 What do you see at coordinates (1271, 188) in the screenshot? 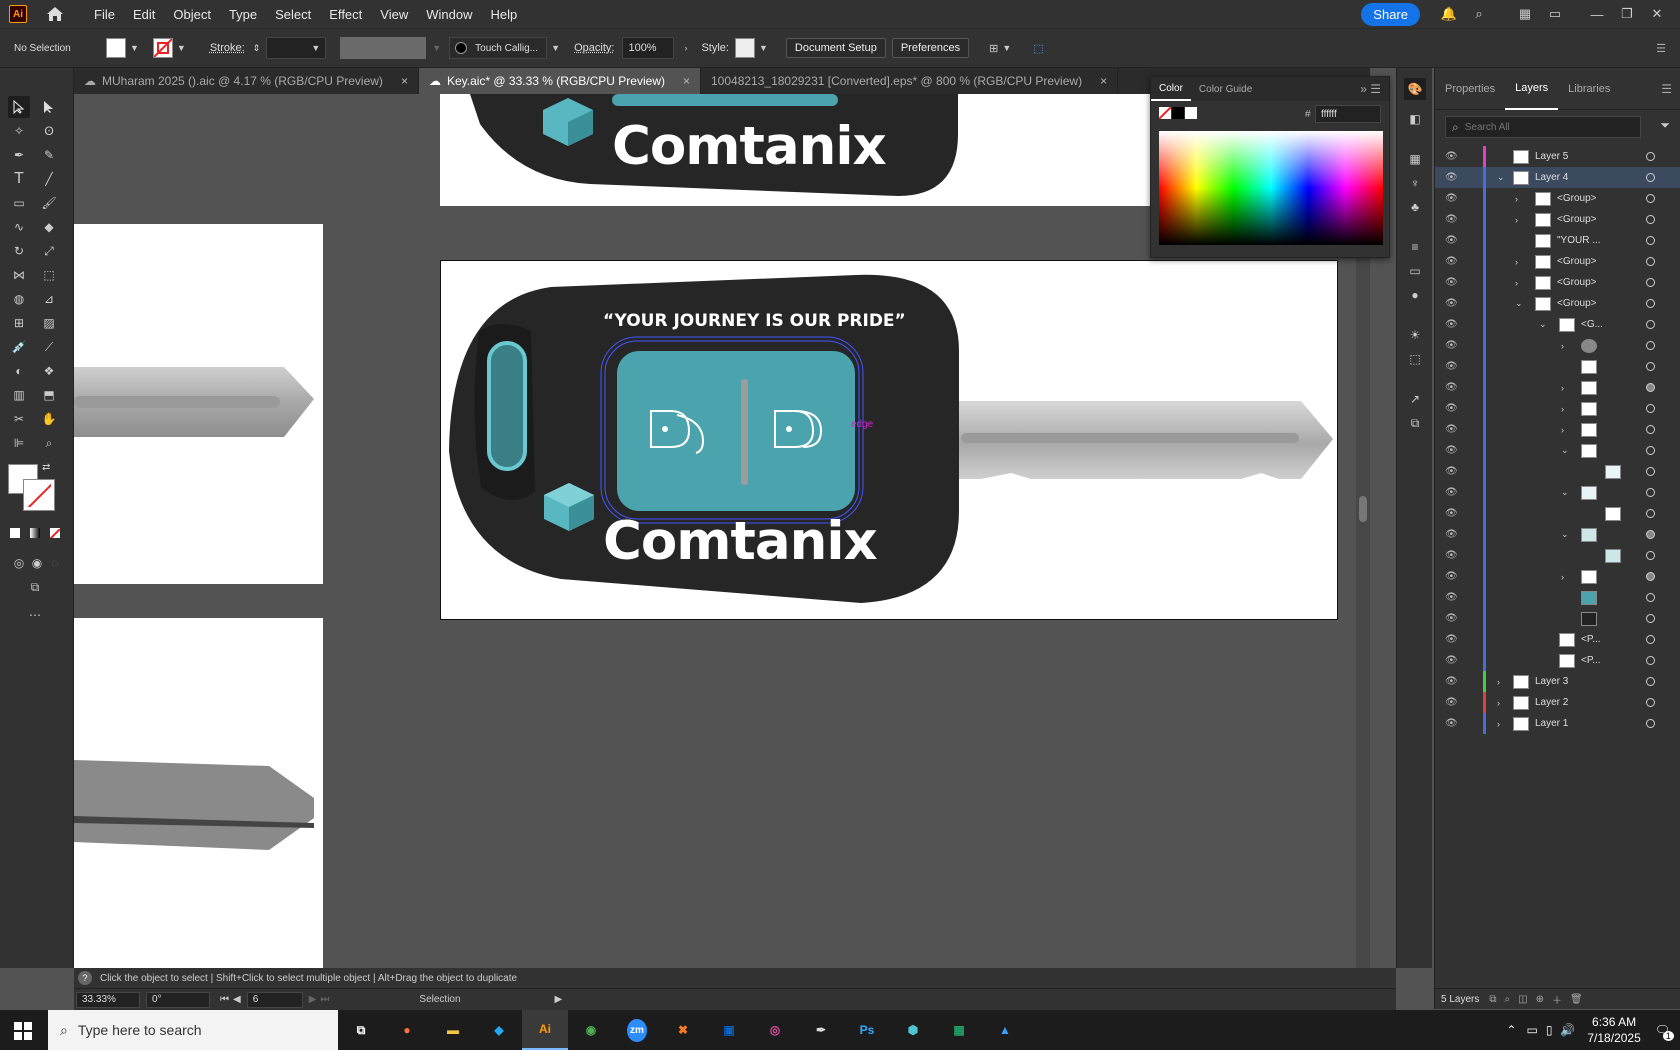
I see `color-spectrum` at bounding box center [1271, 188].